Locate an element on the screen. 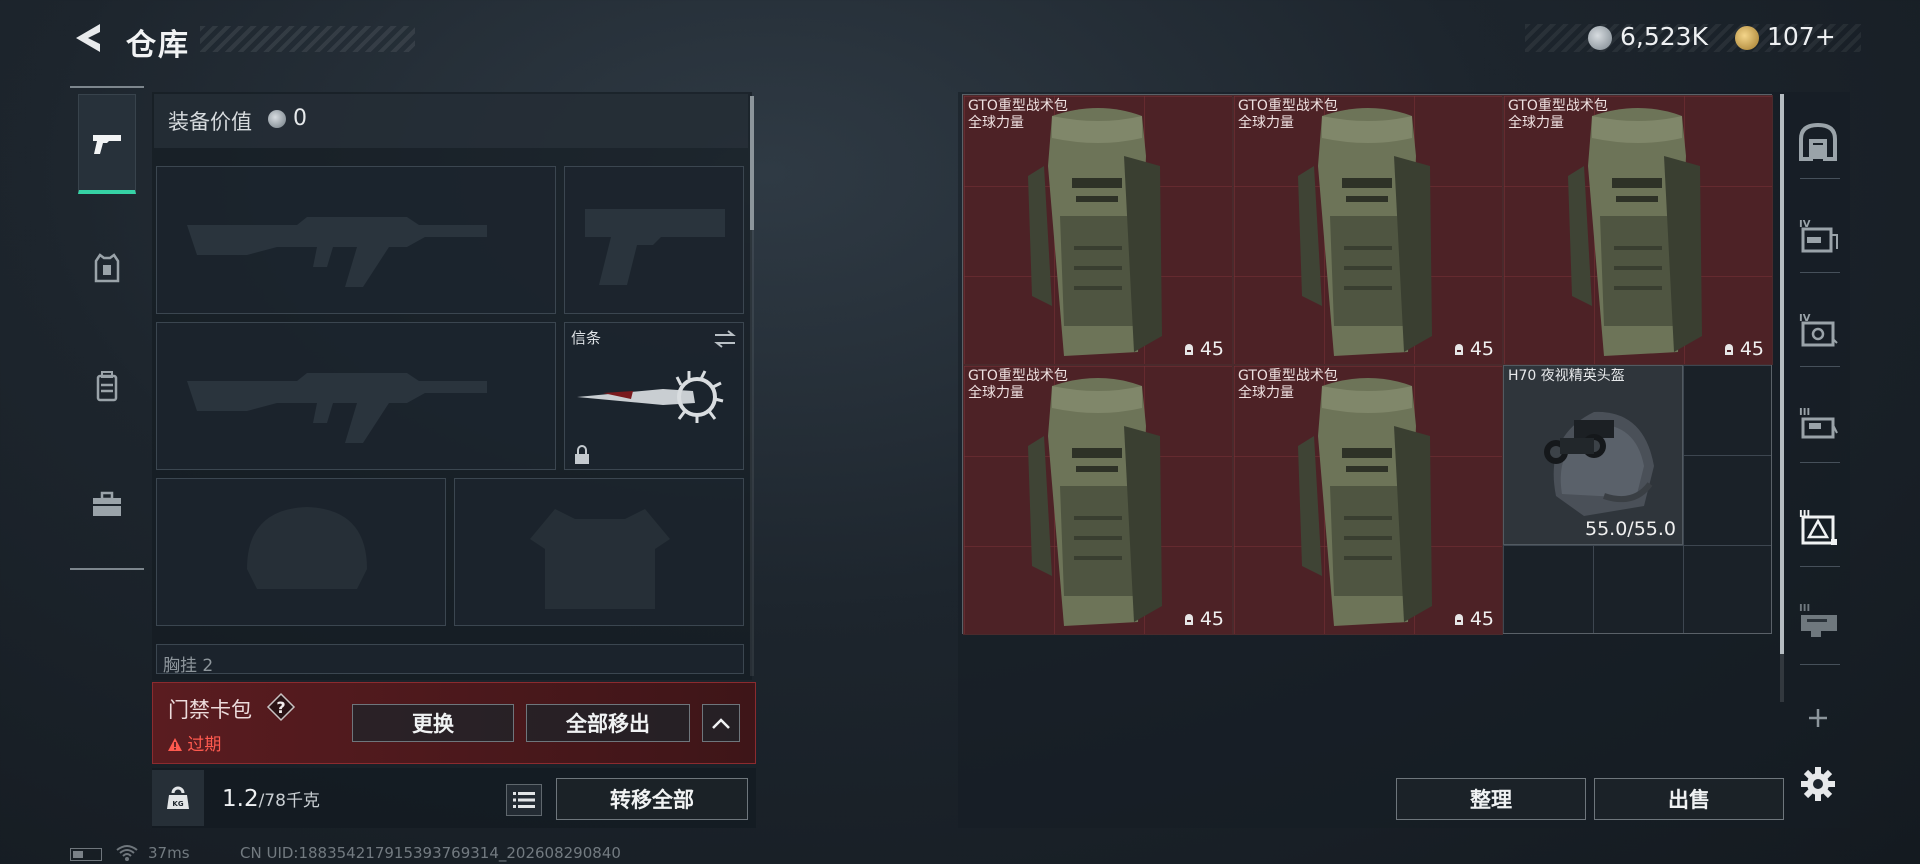  tier-iii-box-icon: III is located at coordinates (1818, 423).